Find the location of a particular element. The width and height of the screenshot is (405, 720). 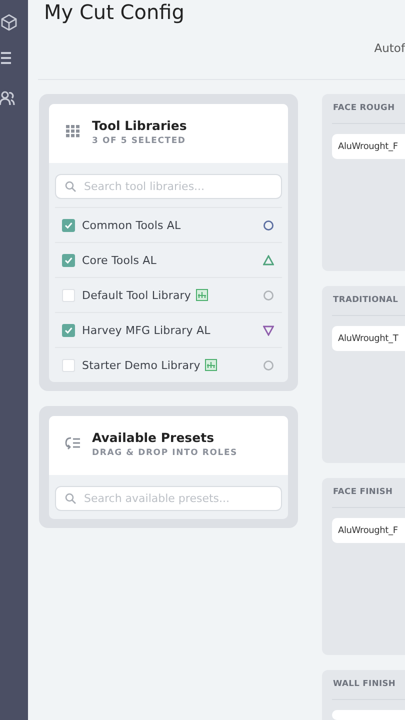

people-icon is located at coordinates (8, 98).